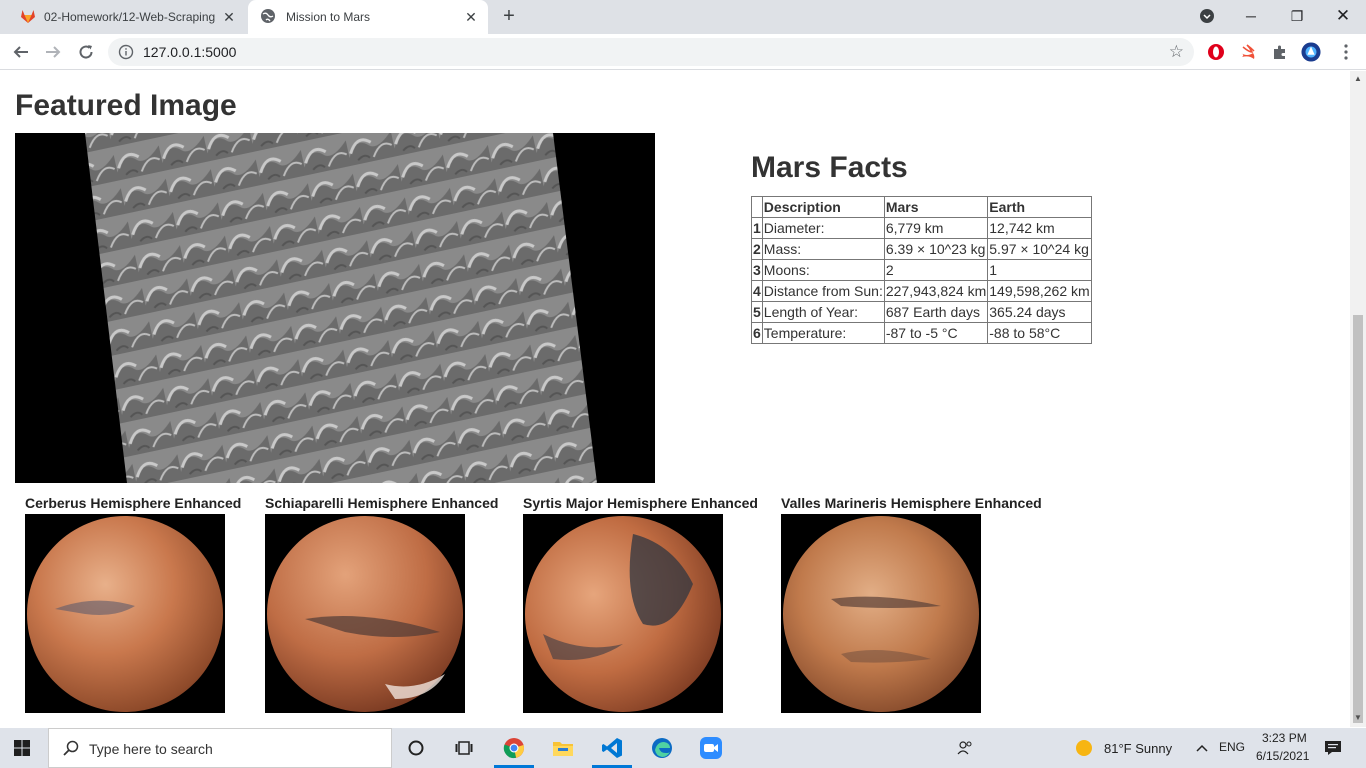 This screenshot has width=1366, height=768. Describe the element at coordinates (1039, 291) in the screenshot. I see `table-cell: 149,598,262 km` at that location.